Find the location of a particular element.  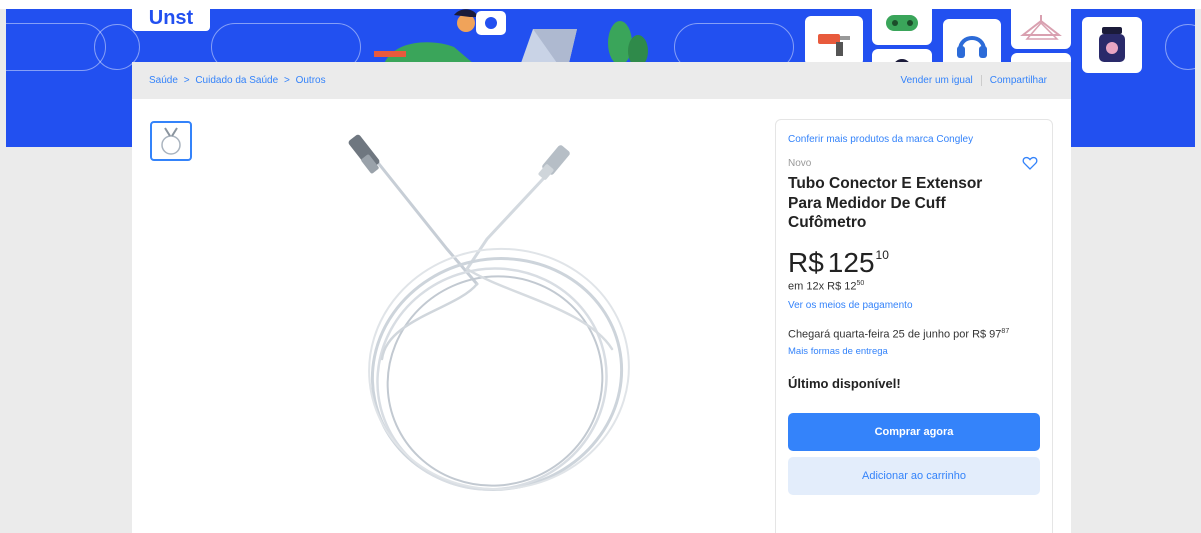

condition-row: Novo is located at coordinates (913, 163).